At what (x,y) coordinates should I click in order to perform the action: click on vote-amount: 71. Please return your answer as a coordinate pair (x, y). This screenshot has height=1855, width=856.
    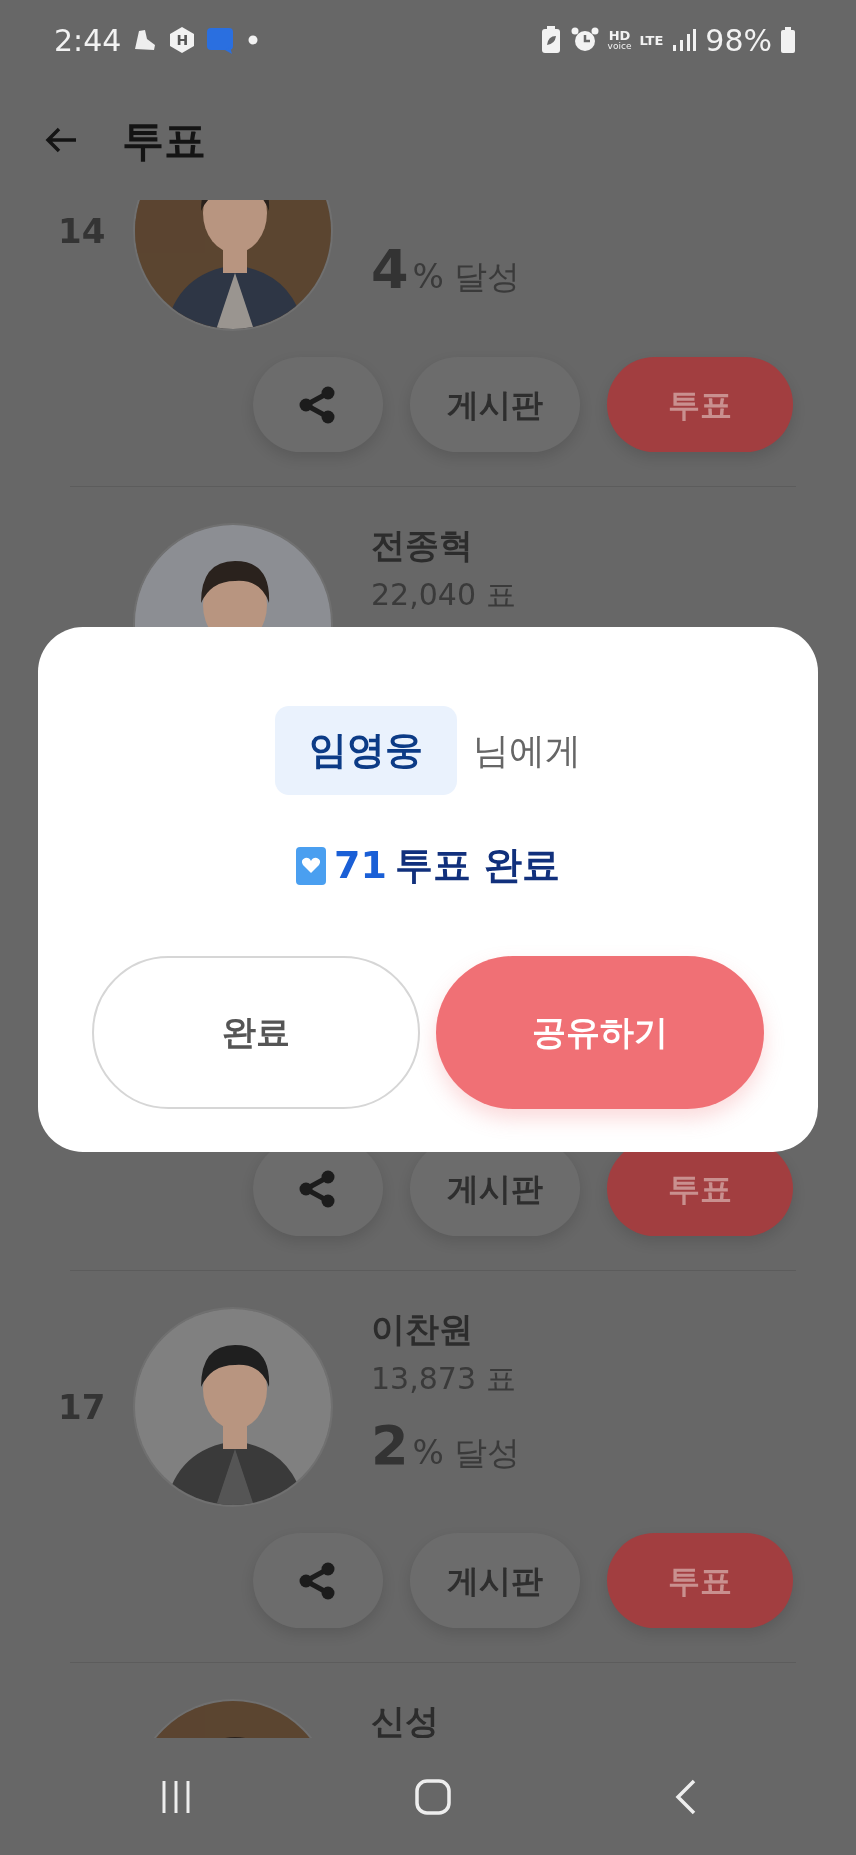
    Looking at the image, I should click on (360, 865).